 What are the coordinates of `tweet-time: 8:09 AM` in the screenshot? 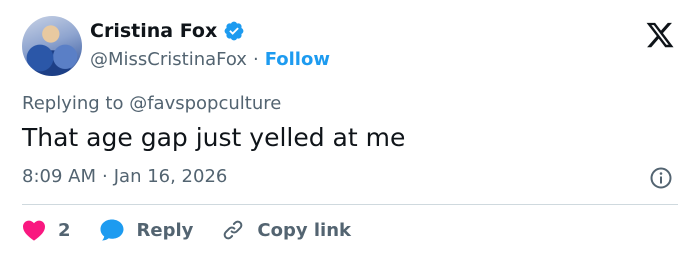 It's located at (59, 176).